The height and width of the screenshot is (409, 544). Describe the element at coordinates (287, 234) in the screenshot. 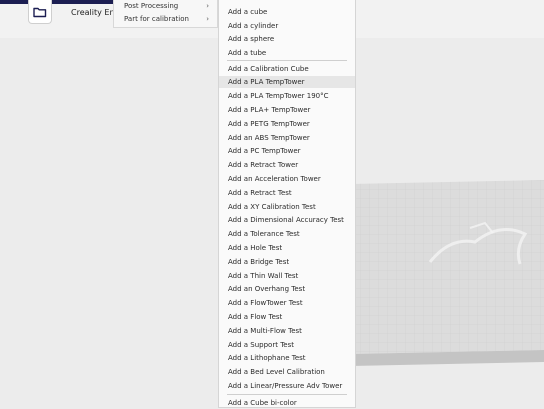

I see `submenu-item-tolerance-test: Add a Tolerance Test` at that location.